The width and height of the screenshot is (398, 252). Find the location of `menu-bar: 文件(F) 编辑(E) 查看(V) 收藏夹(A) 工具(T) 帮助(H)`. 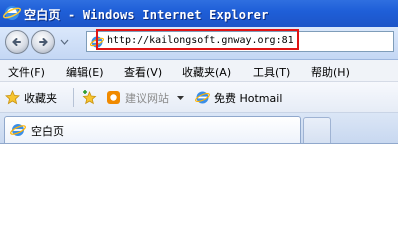

menu-bar: 文件(F) 编辑(E) 查看(V) 收藏夹(A) 工具(T) 帮助(H) is located at coordinates (199, 71).